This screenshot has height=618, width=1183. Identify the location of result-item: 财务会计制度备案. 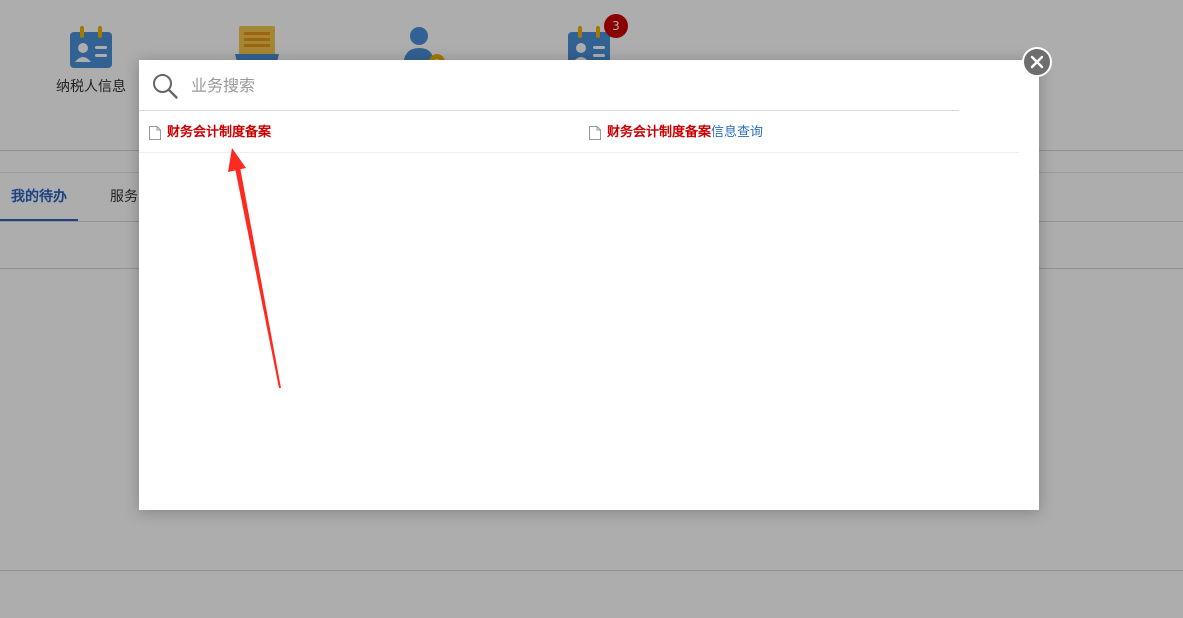
(210, 133).